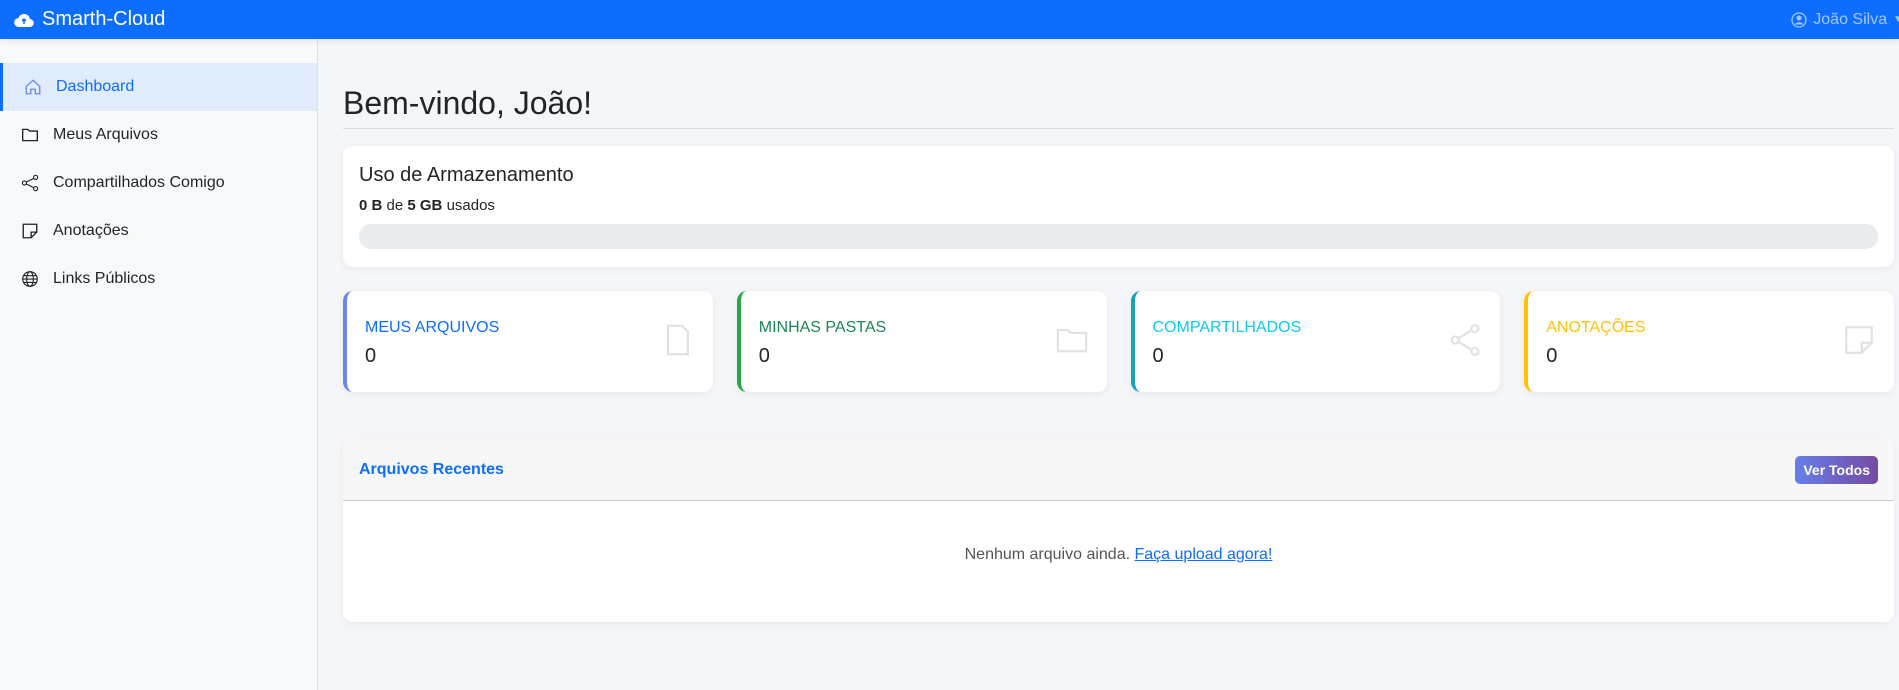  I want to click on divider, so click(1118, 128).